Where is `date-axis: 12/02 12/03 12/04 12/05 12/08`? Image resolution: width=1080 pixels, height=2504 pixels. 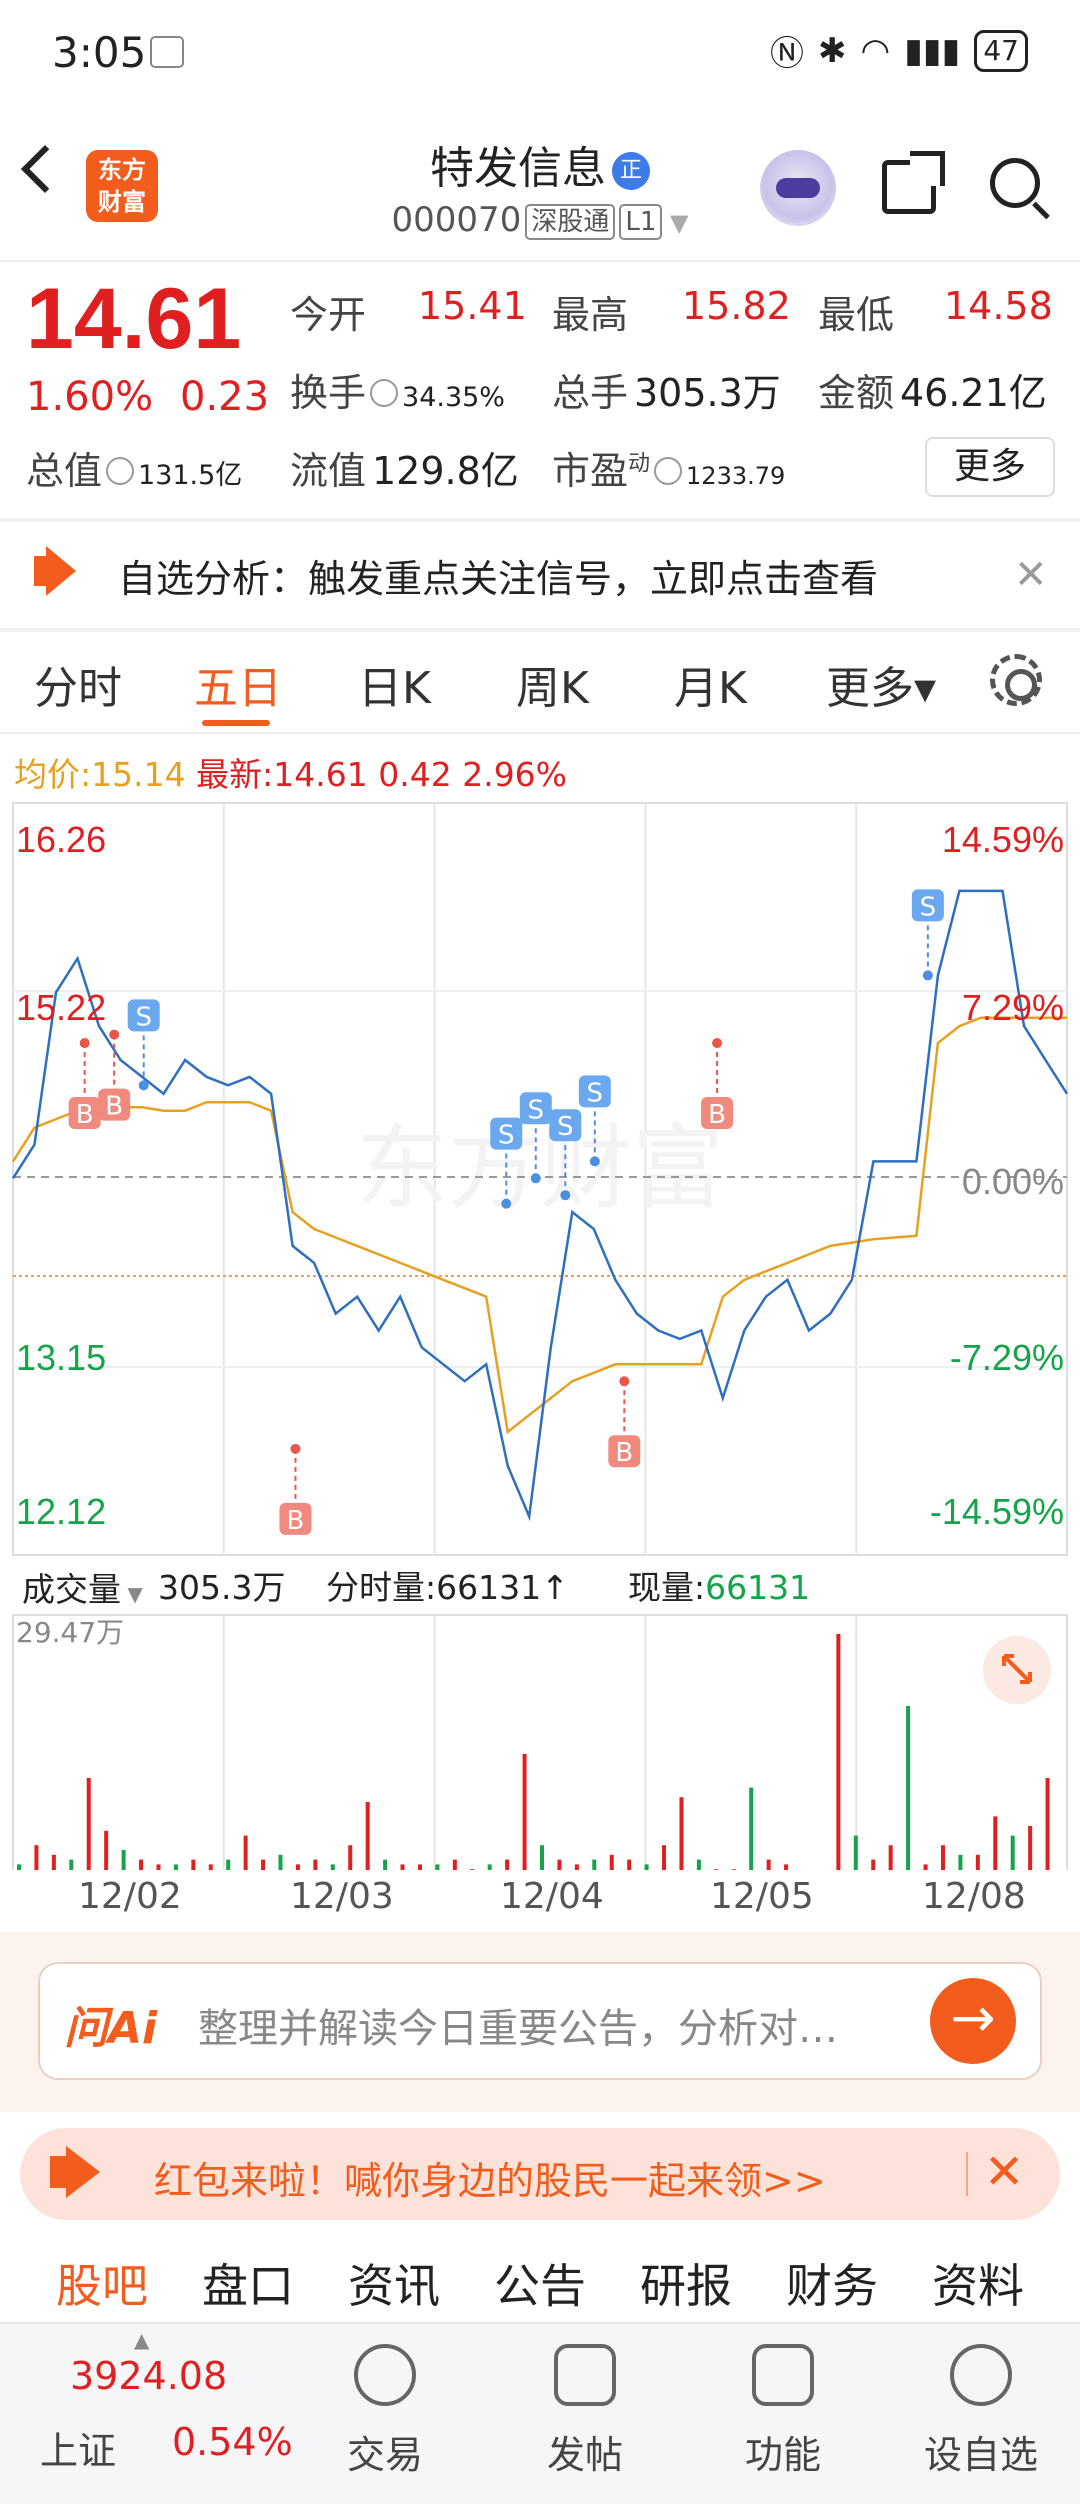
date-axis: 12/02 12/03 12/04 12/05 12/08 is located at coordinates (540, 1900).